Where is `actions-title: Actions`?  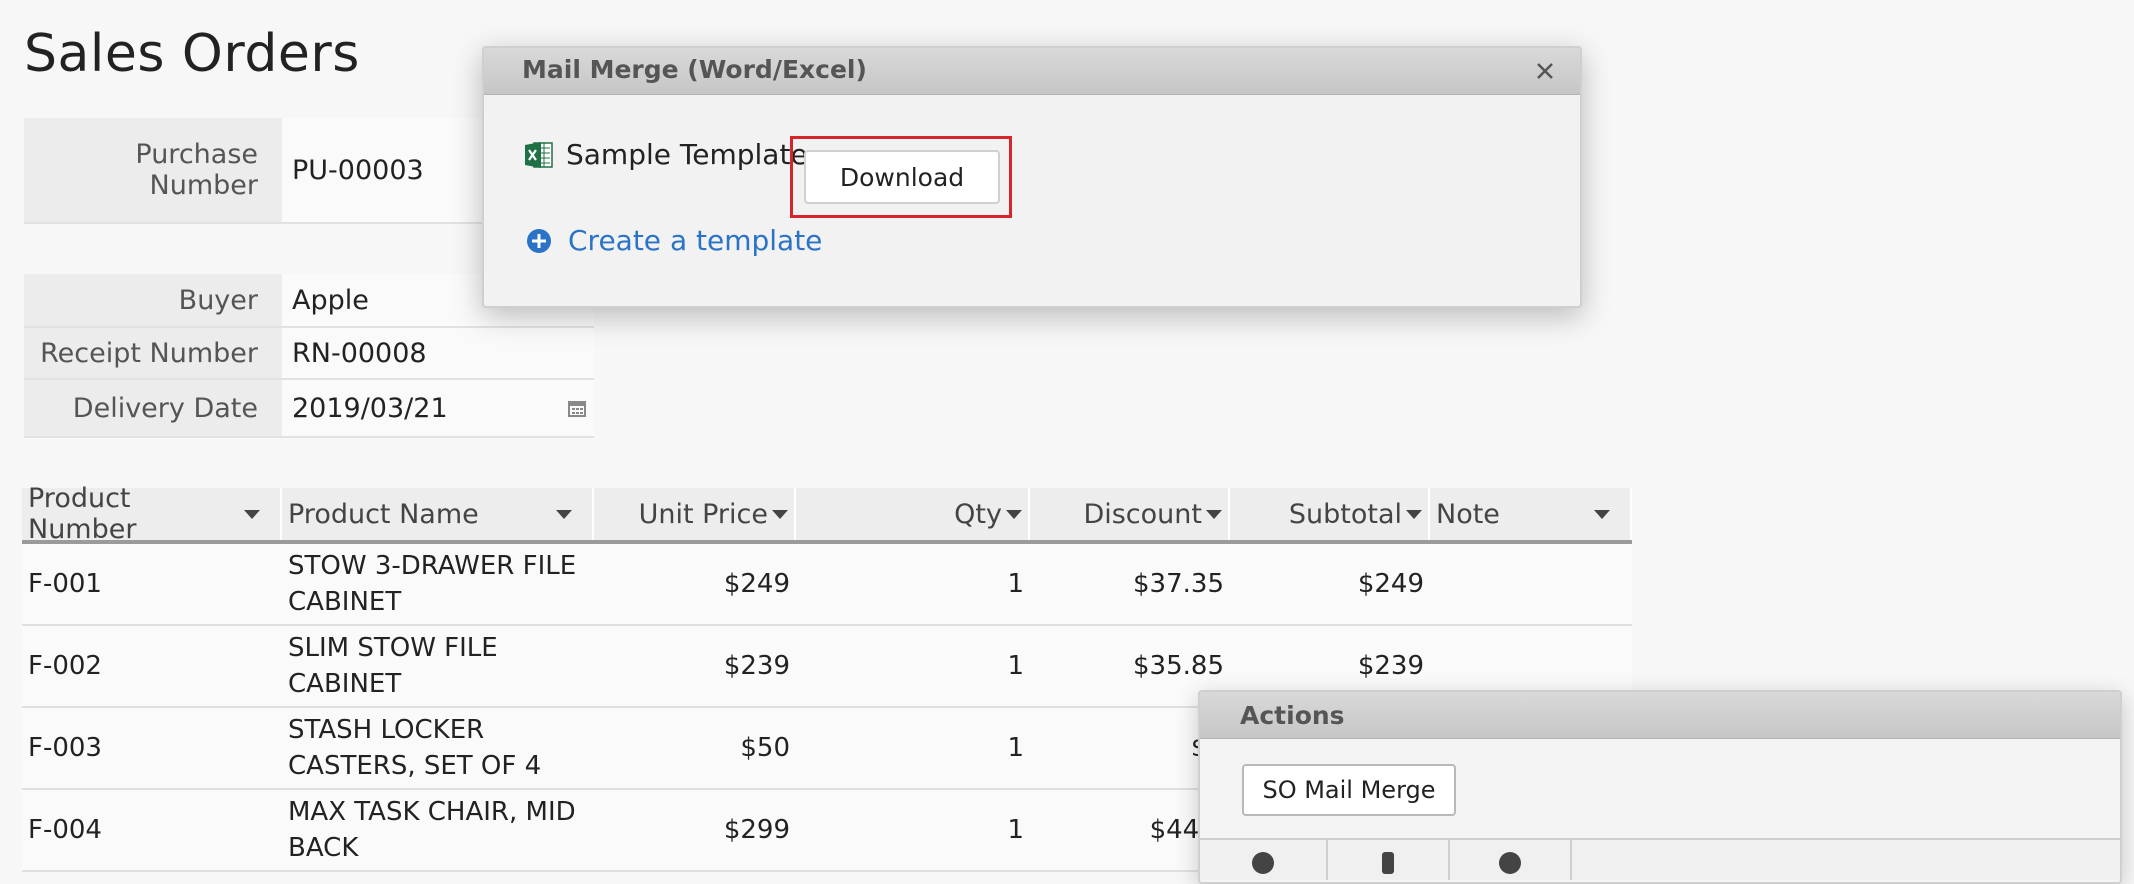
actions-title: Actions is located at coordinates (1292, 715).